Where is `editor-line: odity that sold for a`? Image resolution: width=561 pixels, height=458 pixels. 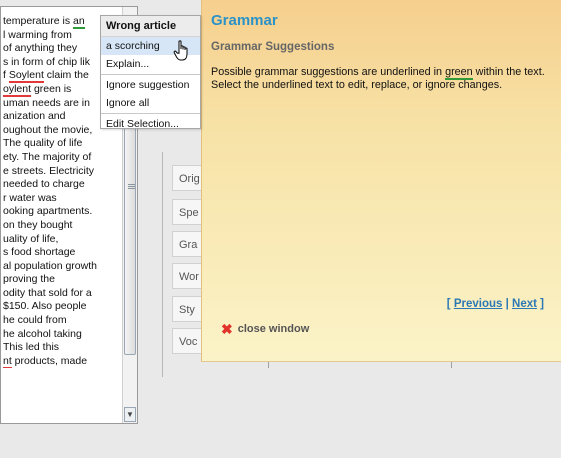 editor-line: odity that sold for a is located at coordinates (63, 294).